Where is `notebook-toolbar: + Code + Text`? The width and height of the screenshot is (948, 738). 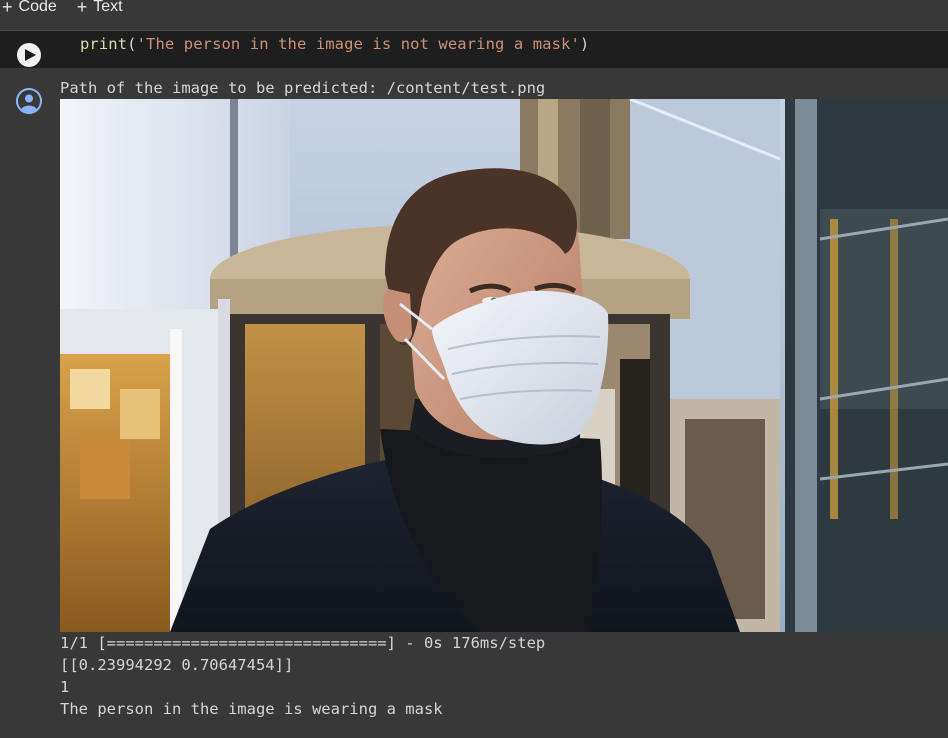 notebook-toolbar: + Code + Text is located at coordinates (474, 14).